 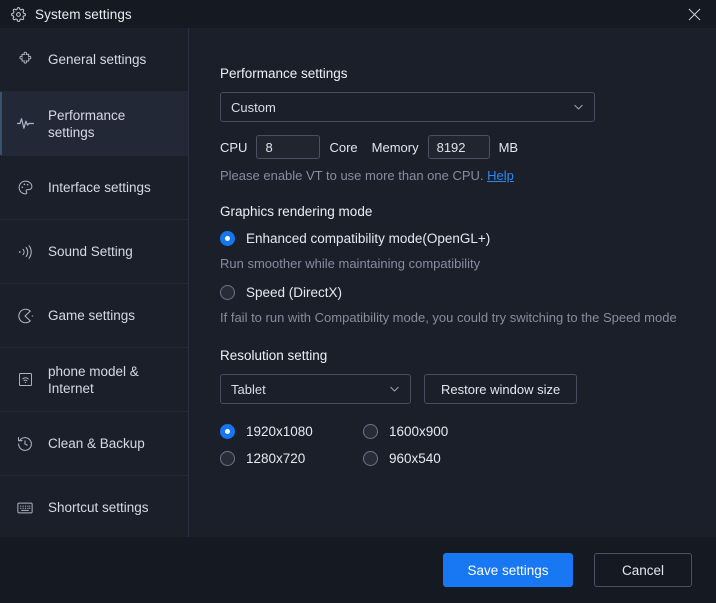 I want to click on palette-icon, so click(x=25, y=188).